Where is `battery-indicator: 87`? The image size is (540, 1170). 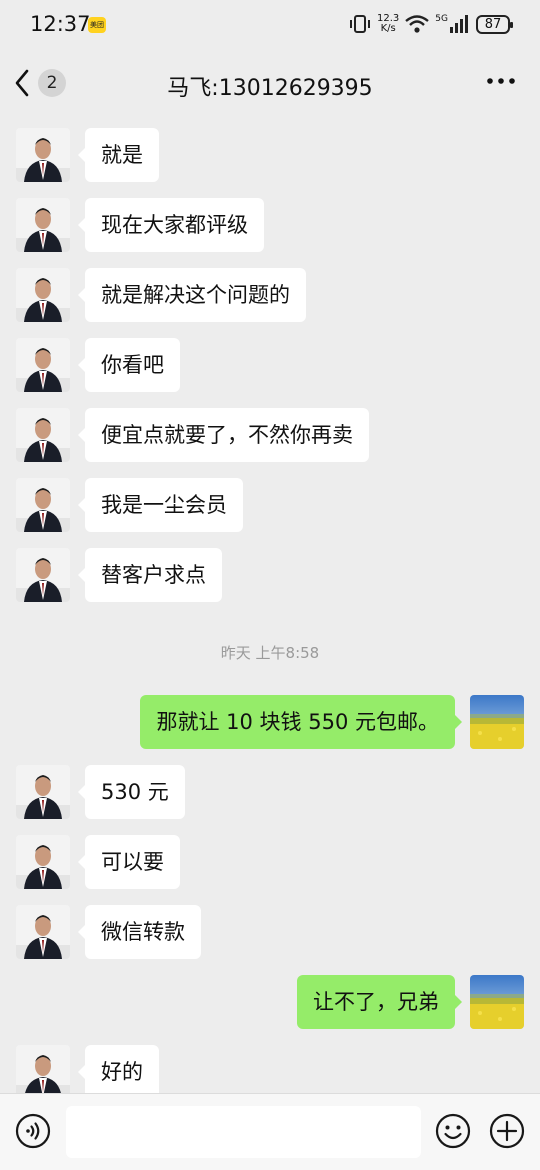 battery-indicator: 87 is located at coordinates (494, 24).